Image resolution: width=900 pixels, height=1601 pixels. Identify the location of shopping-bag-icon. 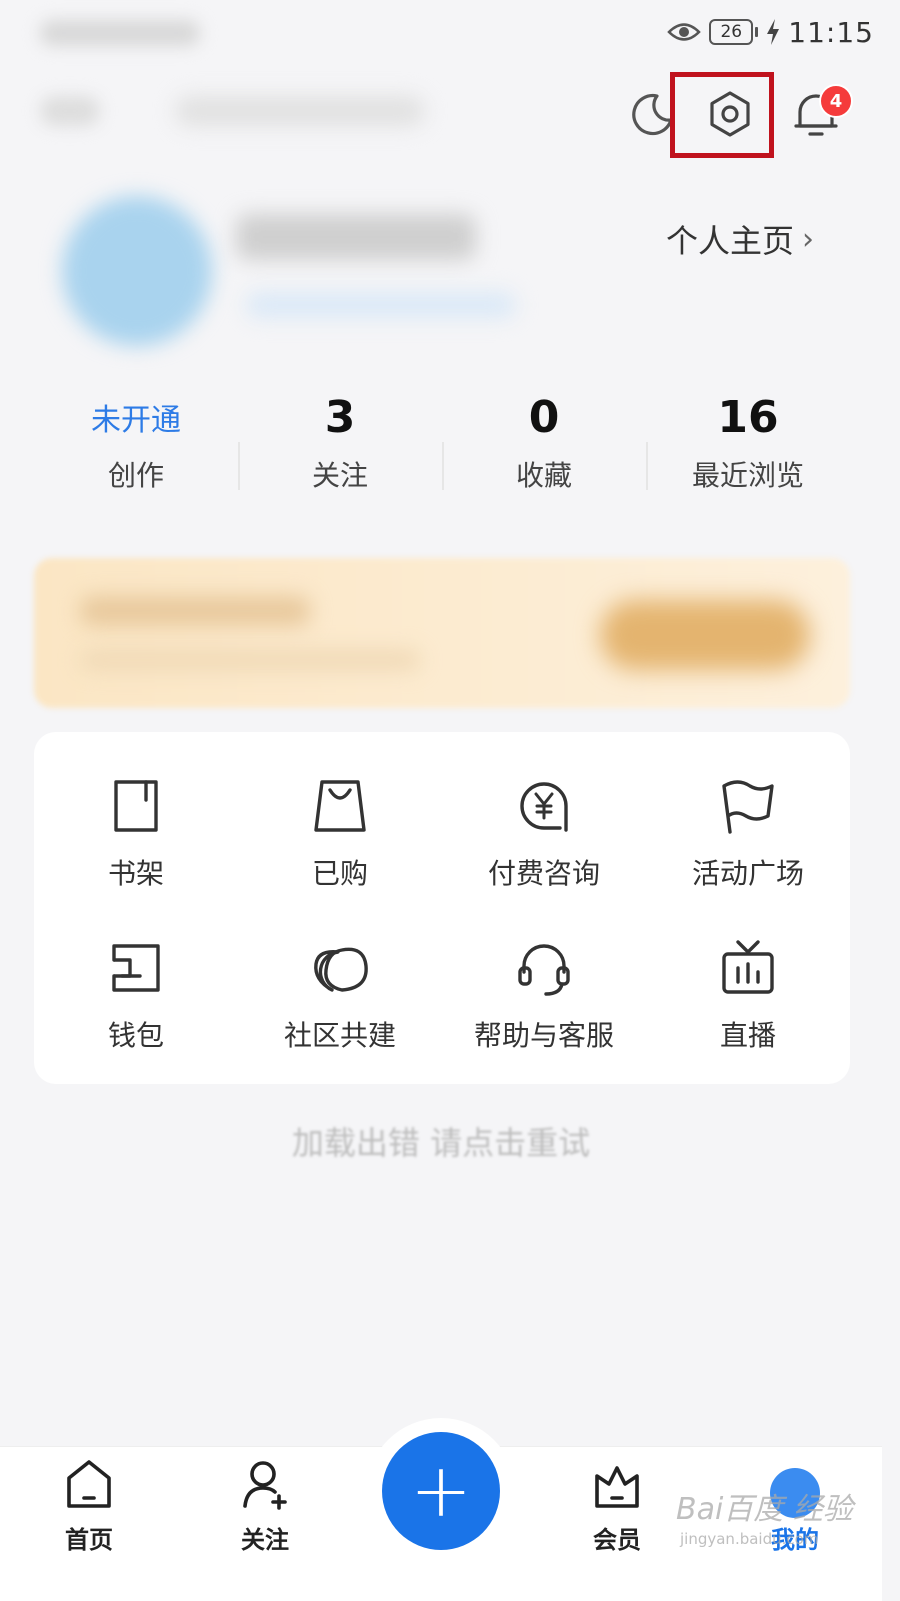
(340, 806).